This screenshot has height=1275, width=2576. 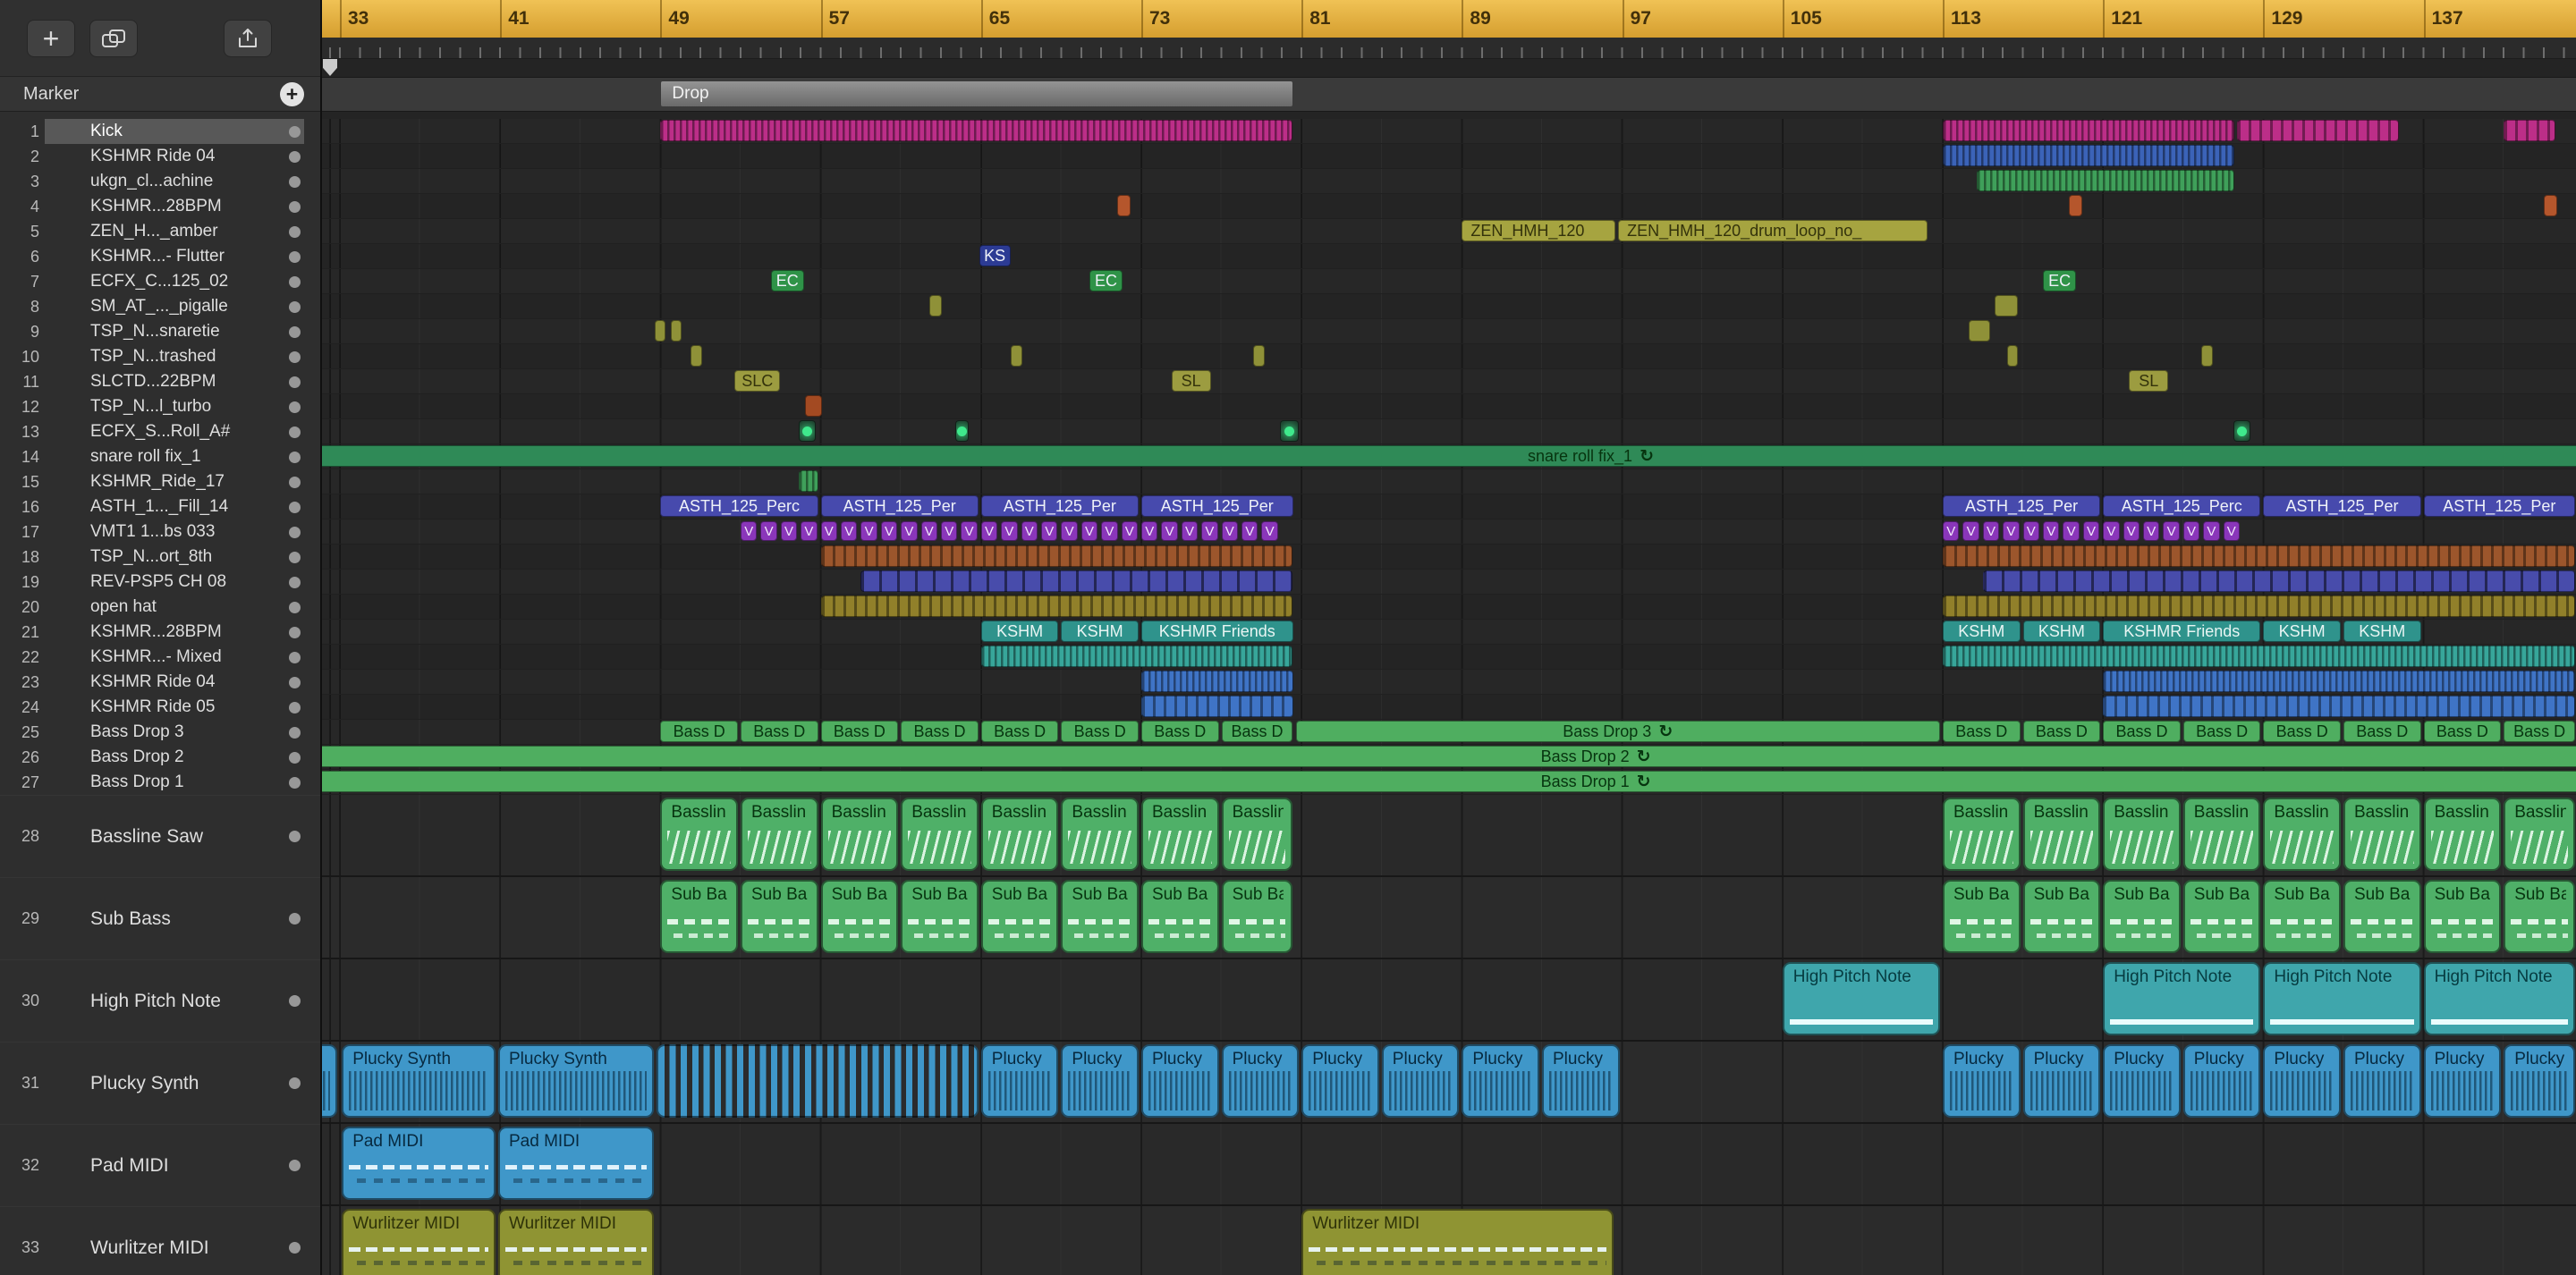 What do you see at coordinates (160, 206) in the screenshot?
I see `track-header-kshmr-28bpm: 4 KSHMR...28BPM` at bounding box center [160, 206].